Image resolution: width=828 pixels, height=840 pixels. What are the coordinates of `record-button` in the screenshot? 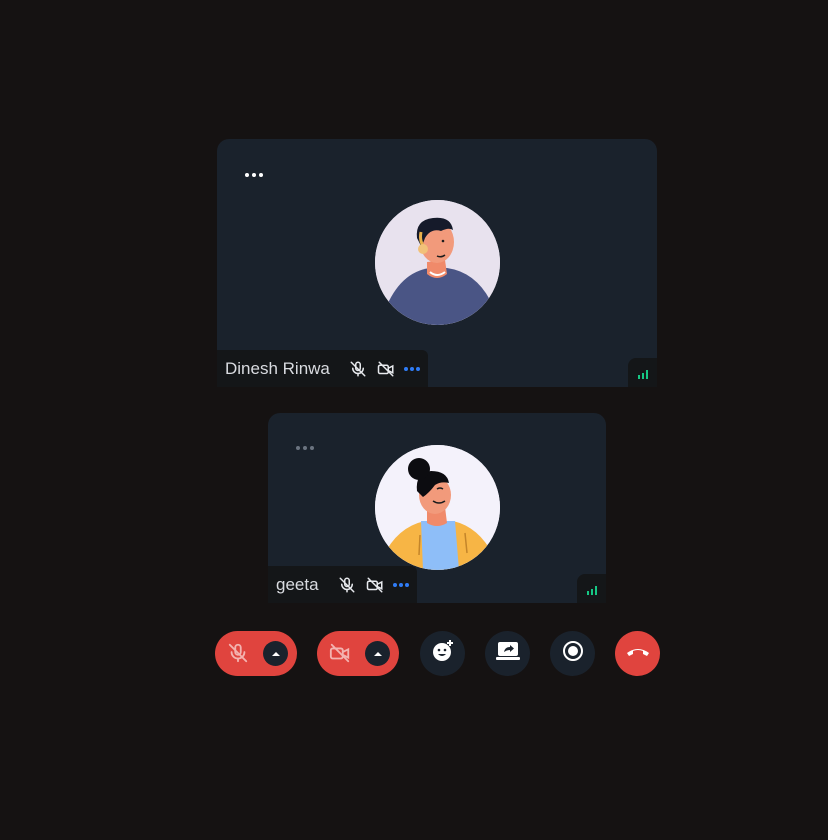 It's located at (572, 653).